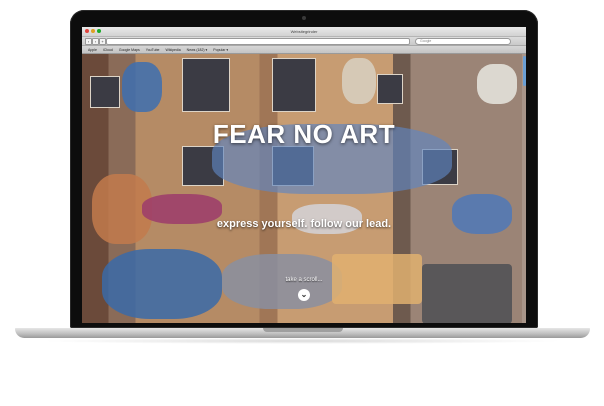 The image size is (604, 406). Describe the element at coordinates (129, 50) in the screenshot. I see `bookmark-google-maps: Google Maps` at that location.